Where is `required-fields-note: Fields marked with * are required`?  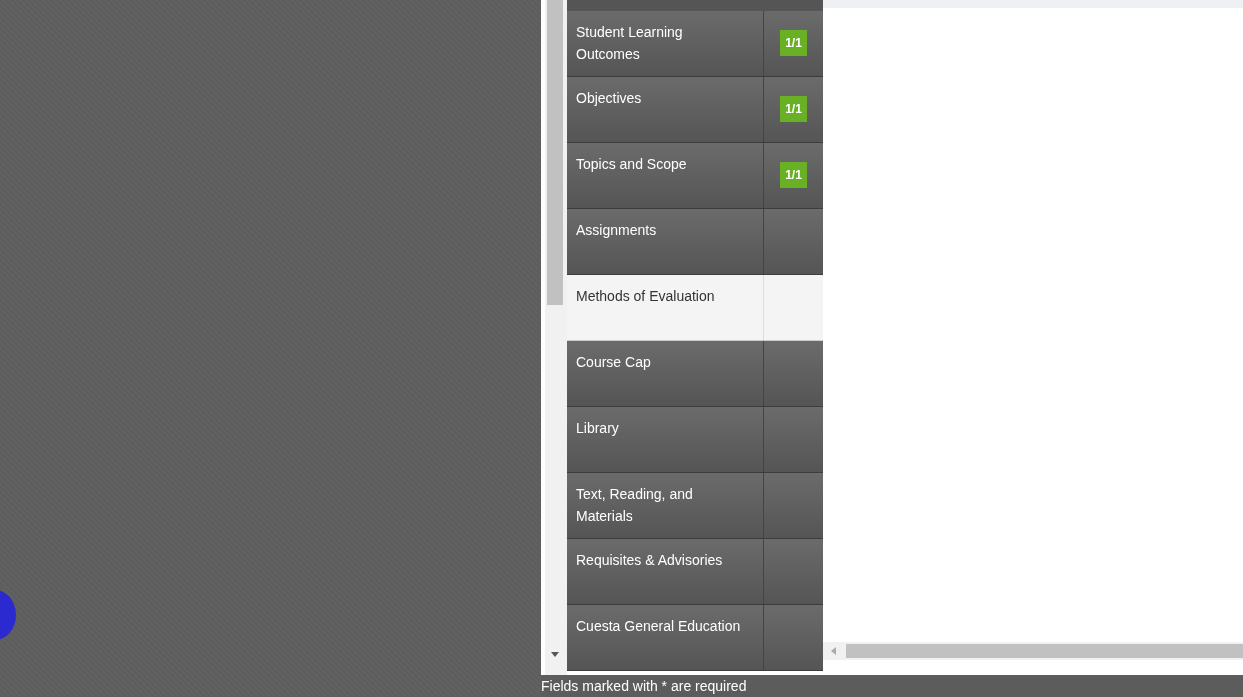
required-fields-note: Fields marked with * are required is located at coordinates (644, 686).